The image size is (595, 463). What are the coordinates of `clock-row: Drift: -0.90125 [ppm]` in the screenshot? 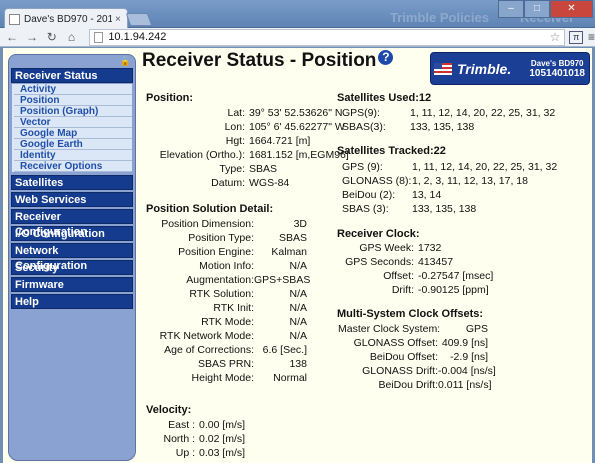 It's located at (410, 290).